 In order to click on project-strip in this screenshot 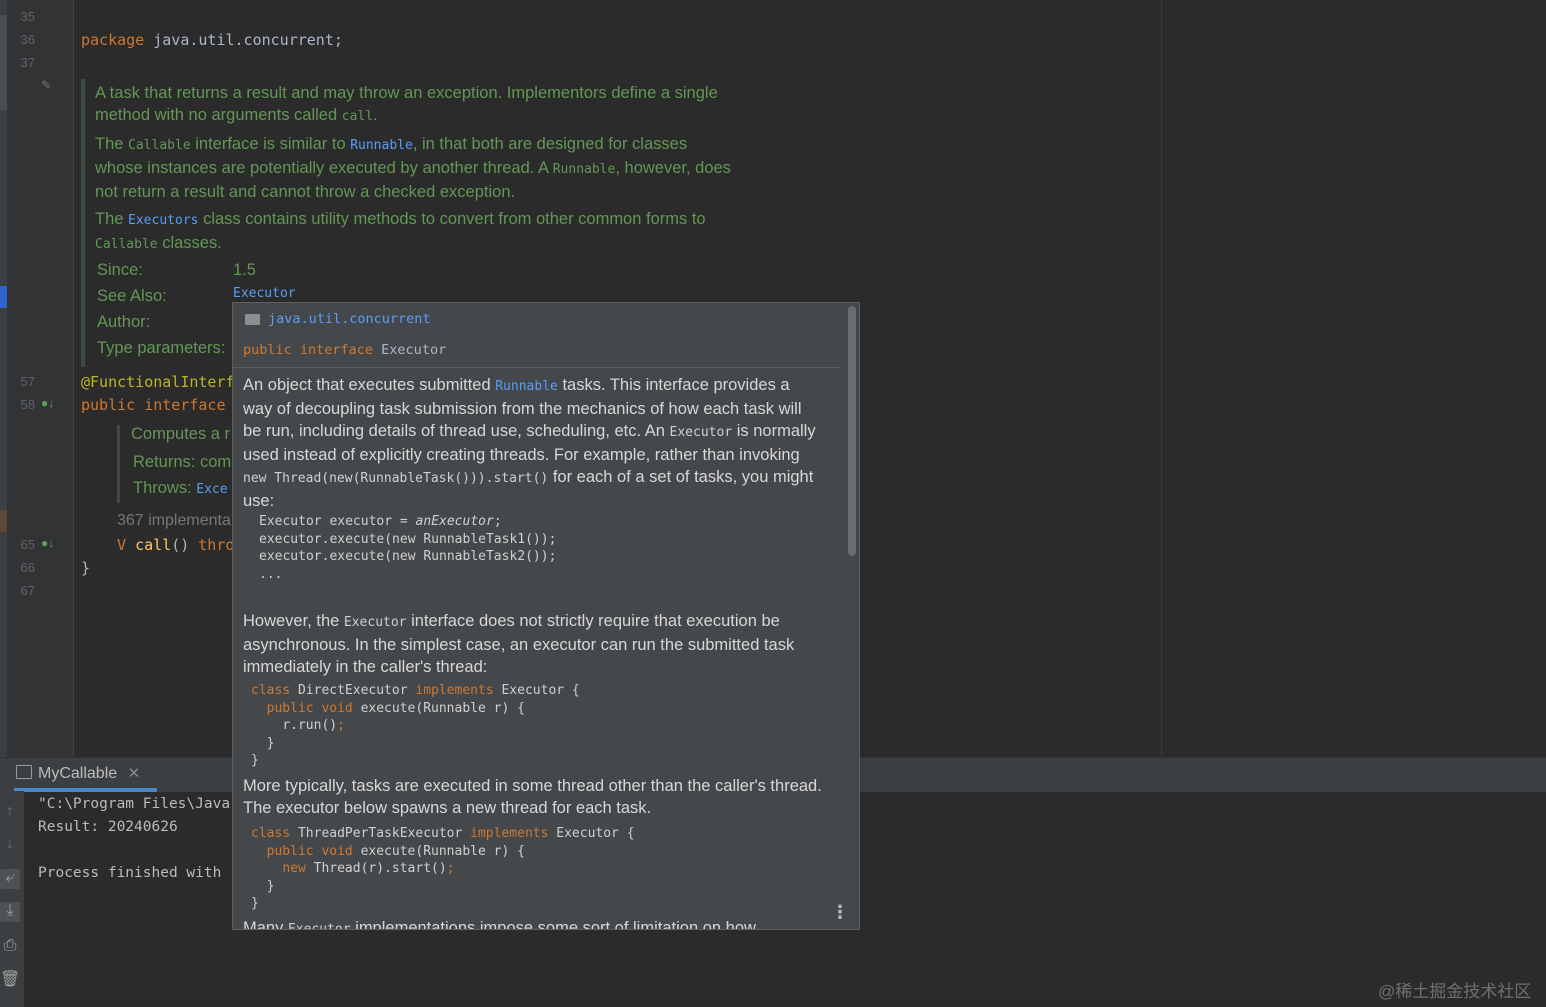, I will do `click(3, 378)`.